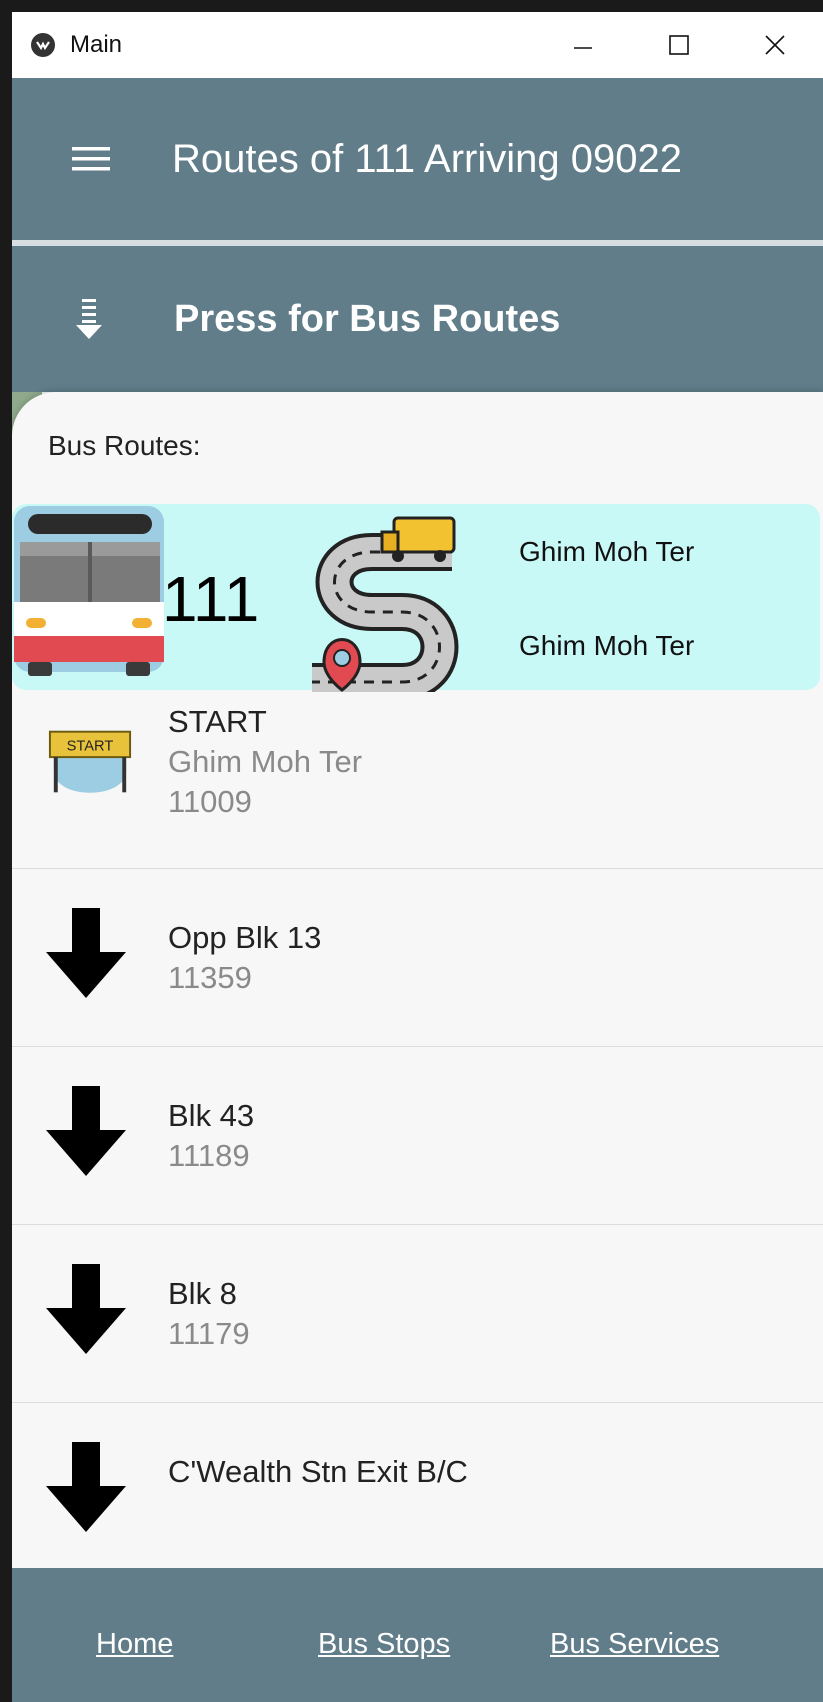 This screenshot has height=1702, width=823. What do you see at coordinates (89, 319) in the screenshot?
I see `expand-down-icon` at bounding box center [89, 319].